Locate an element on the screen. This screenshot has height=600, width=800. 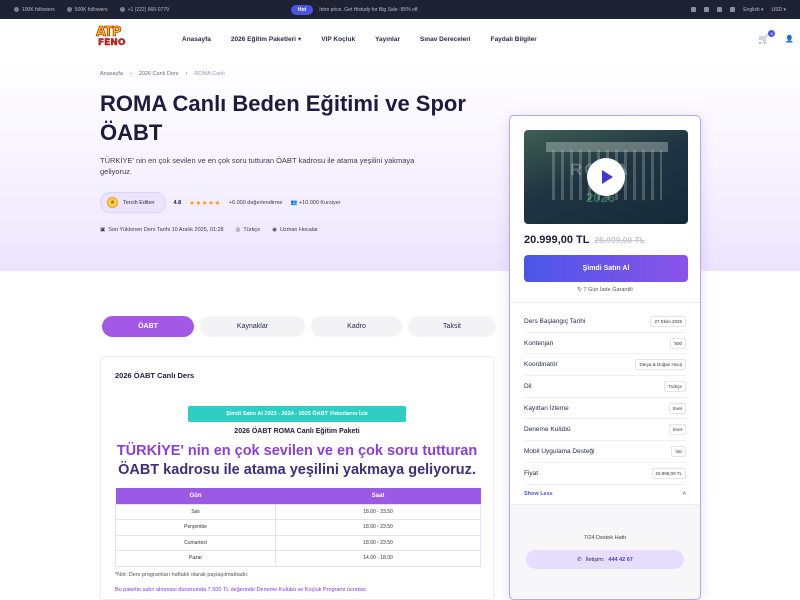
old-price: 25.999,00 TL is located at coordinates (619, 240).